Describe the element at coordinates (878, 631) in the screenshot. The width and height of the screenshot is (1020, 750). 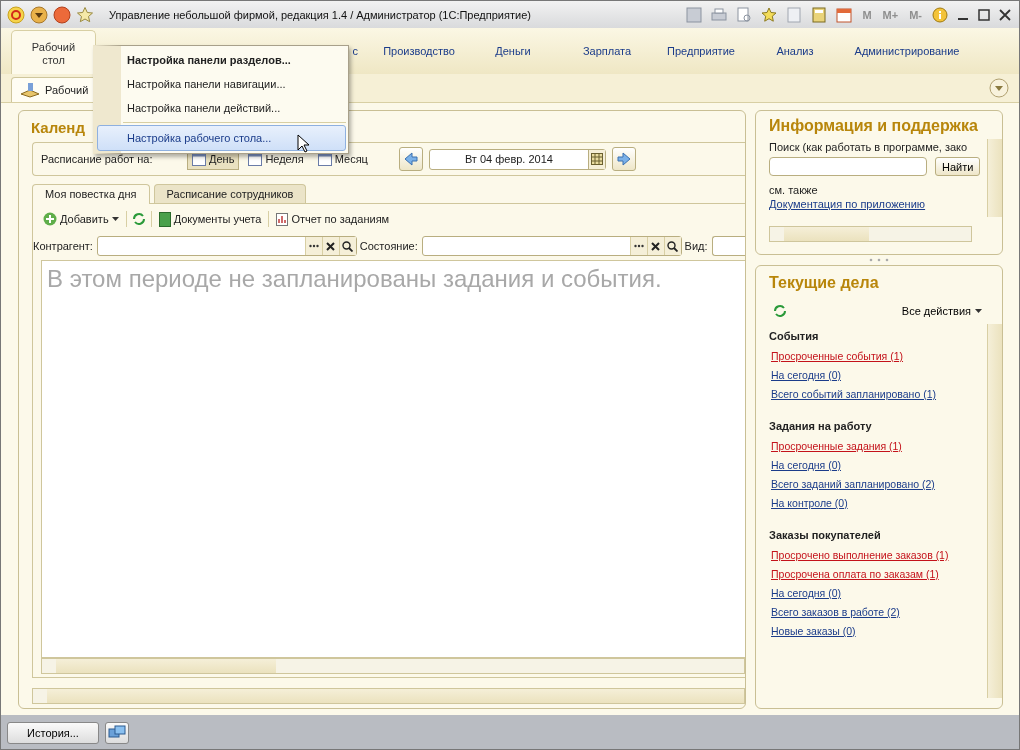
I see `task-link: Новые заказы (0)` at that location.